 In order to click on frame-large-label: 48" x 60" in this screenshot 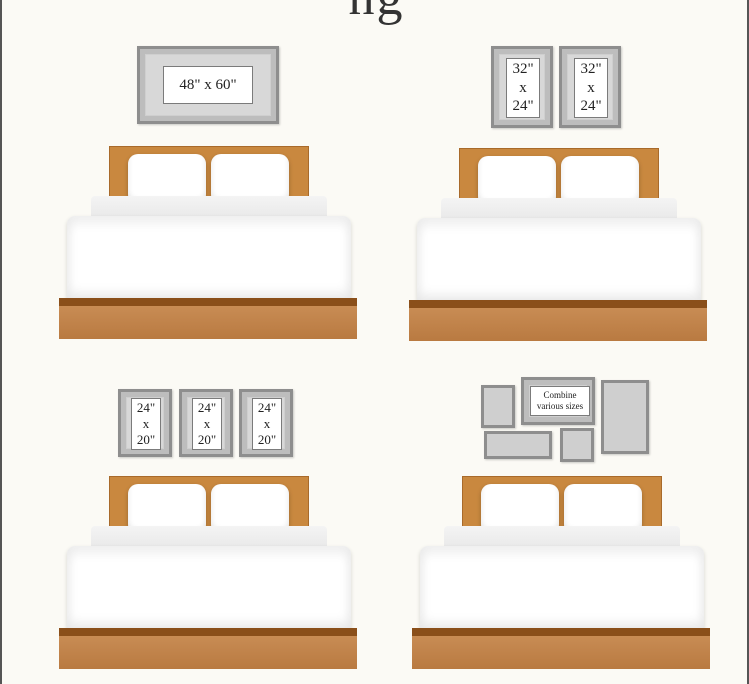, I will do `click(208, 85)`.